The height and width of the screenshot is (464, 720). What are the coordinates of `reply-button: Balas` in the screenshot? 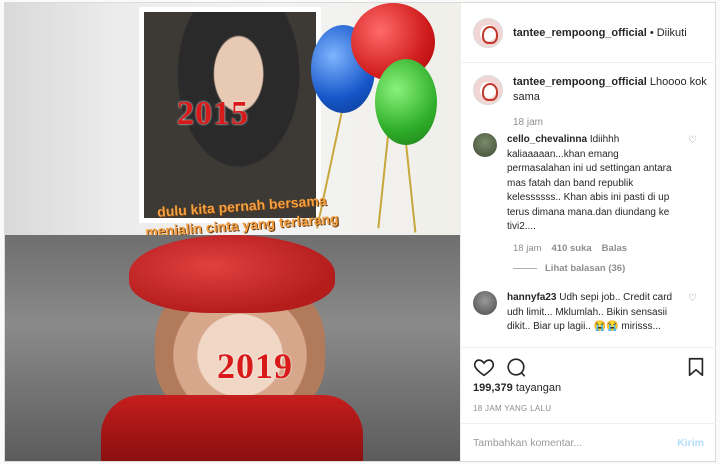 It's located at (614, 248).